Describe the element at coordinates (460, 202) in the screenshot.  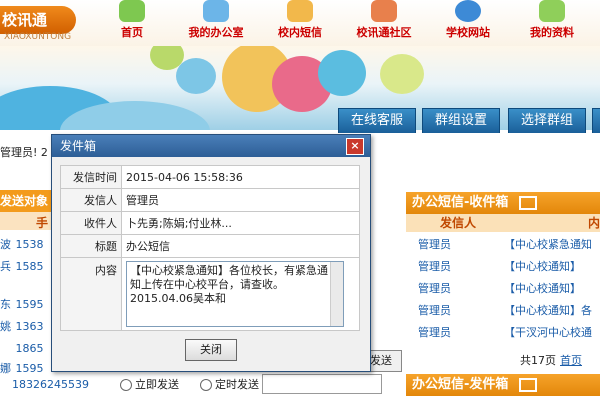
I see `inbox-title: 办公短信-收件箱` at that location.